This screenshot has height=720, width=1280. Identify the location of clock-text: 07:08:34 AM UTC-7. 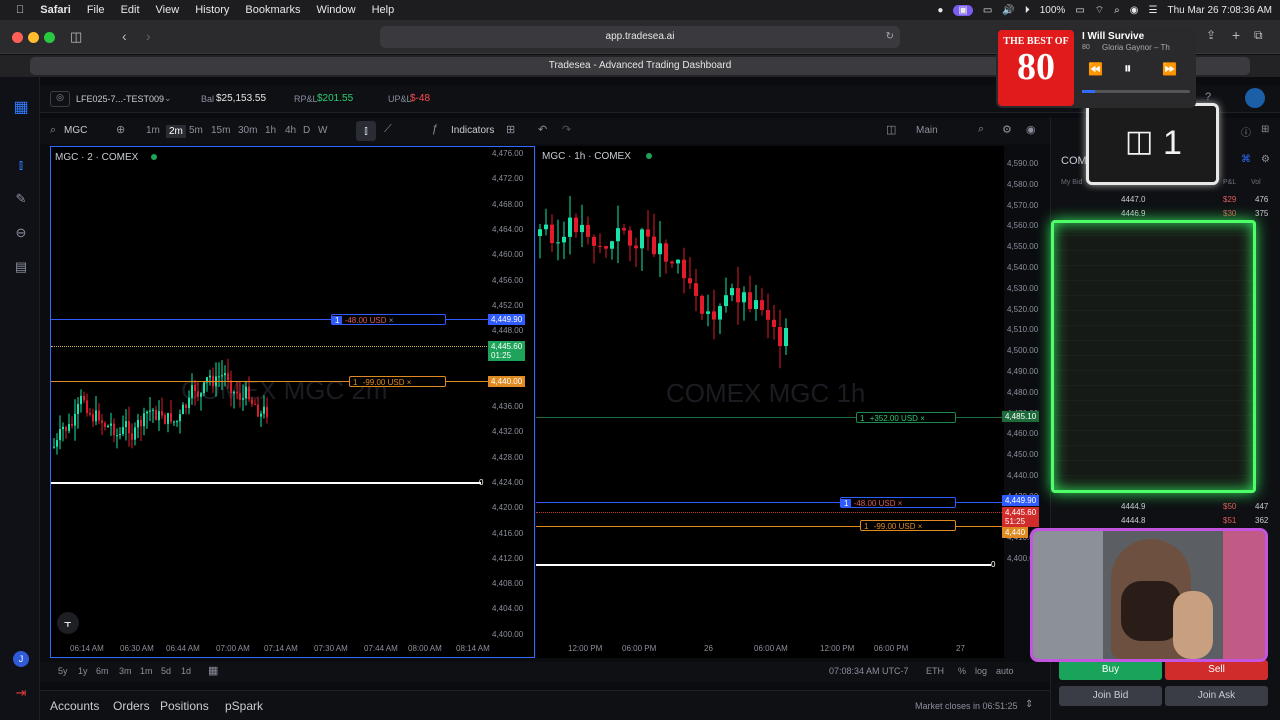
(869, 671).